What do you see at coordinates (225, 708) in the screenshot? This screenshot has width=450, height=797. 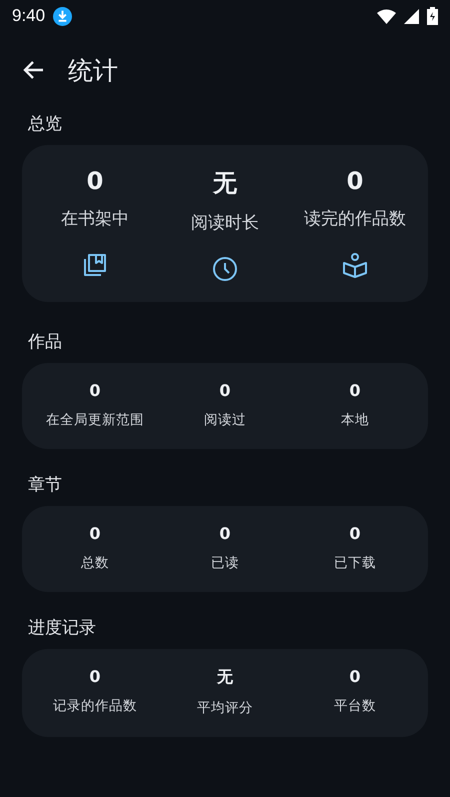 I see `stat-label: 平均评分` at bounding box center [225, 708].